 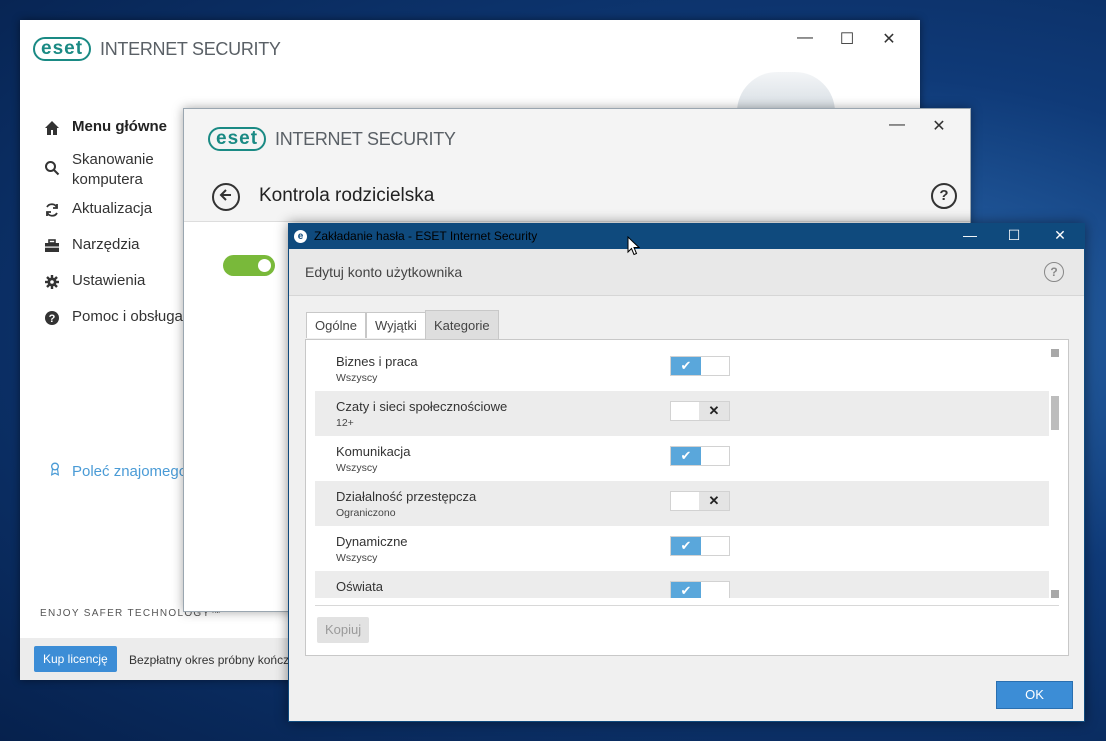 What do you see at coordinates (52, 246) in the screenshot?
I see `toolbox-icon` at bounding box center [52, 246].